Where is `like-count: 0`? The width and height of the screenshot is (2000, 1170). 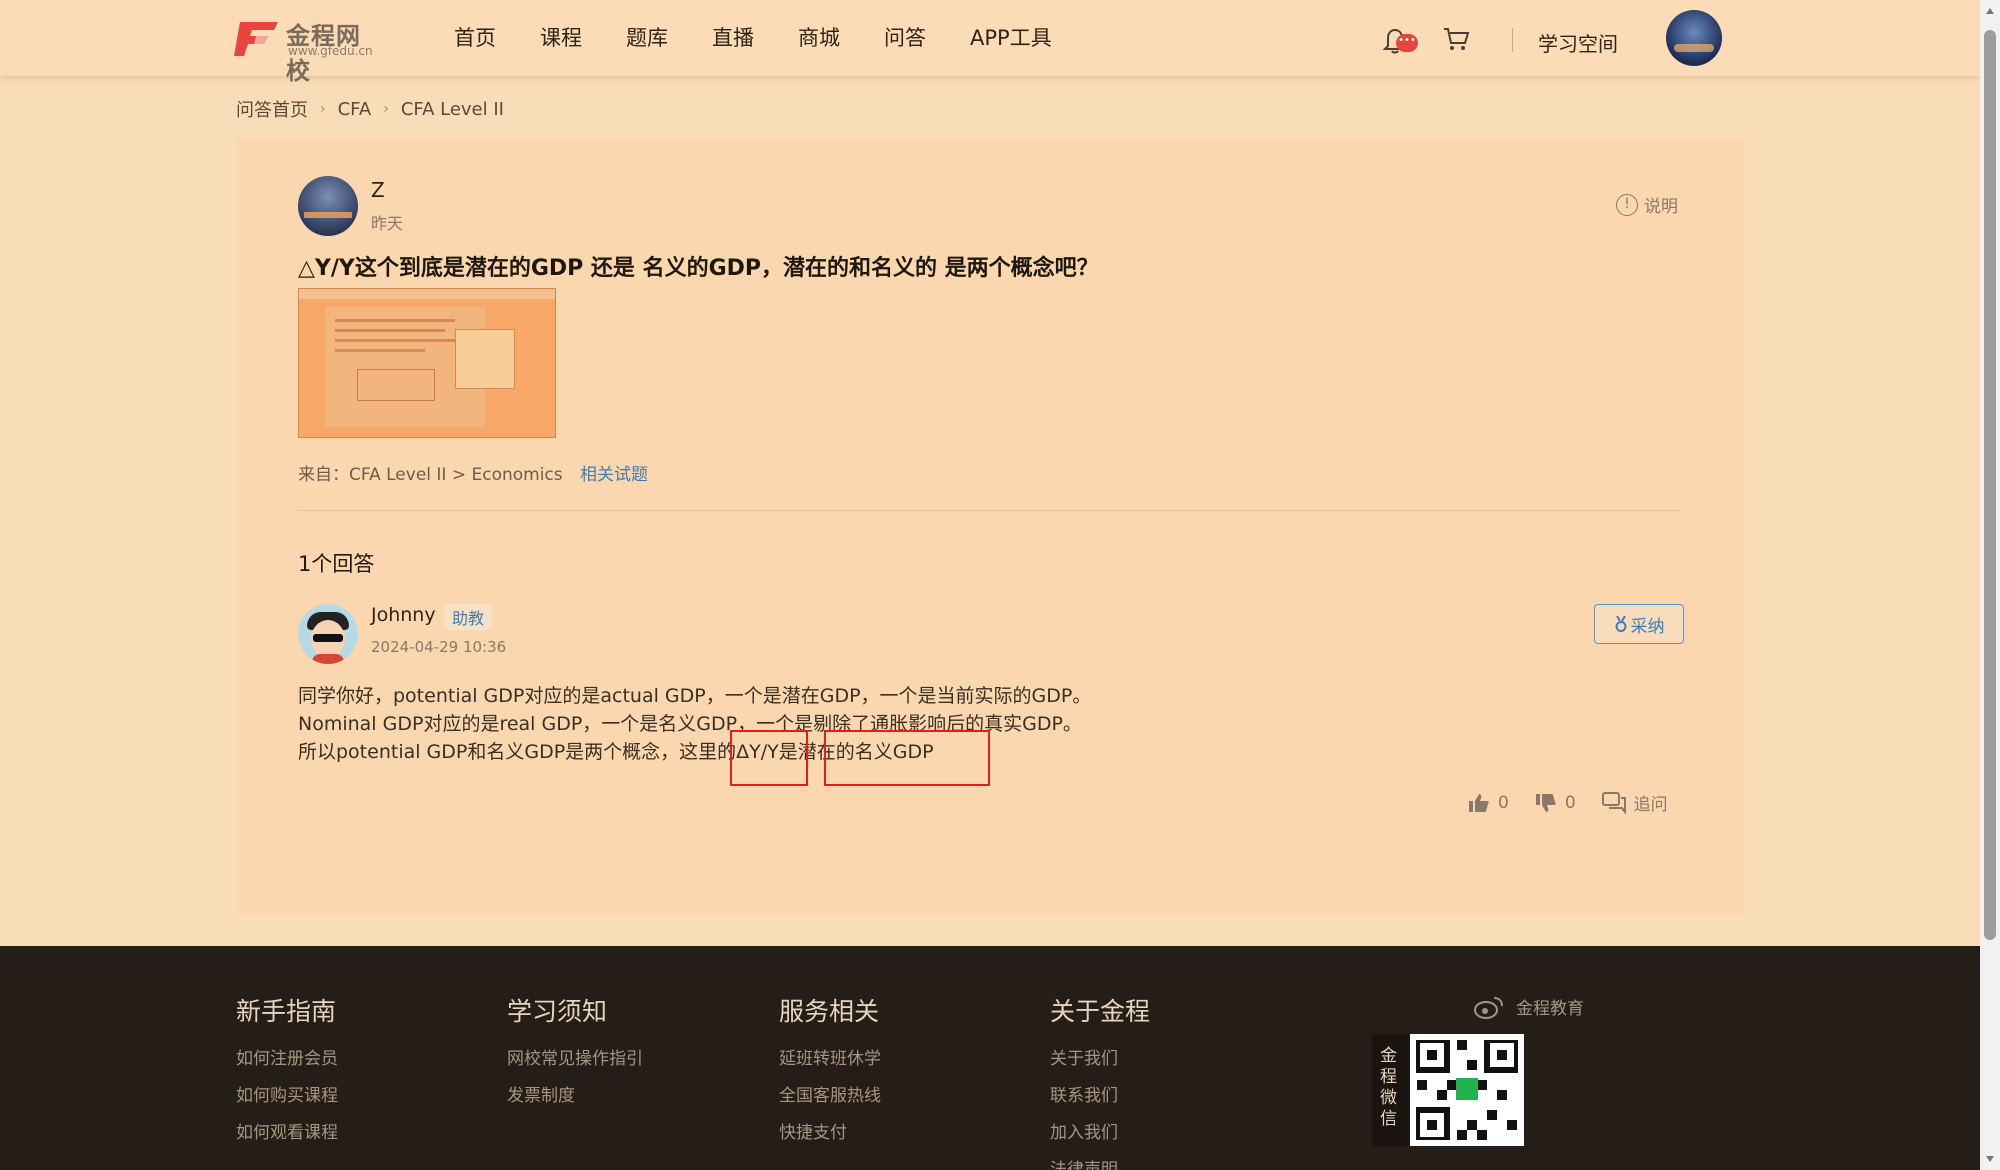 like-count: 0 is located at coordinates (1503, 802).